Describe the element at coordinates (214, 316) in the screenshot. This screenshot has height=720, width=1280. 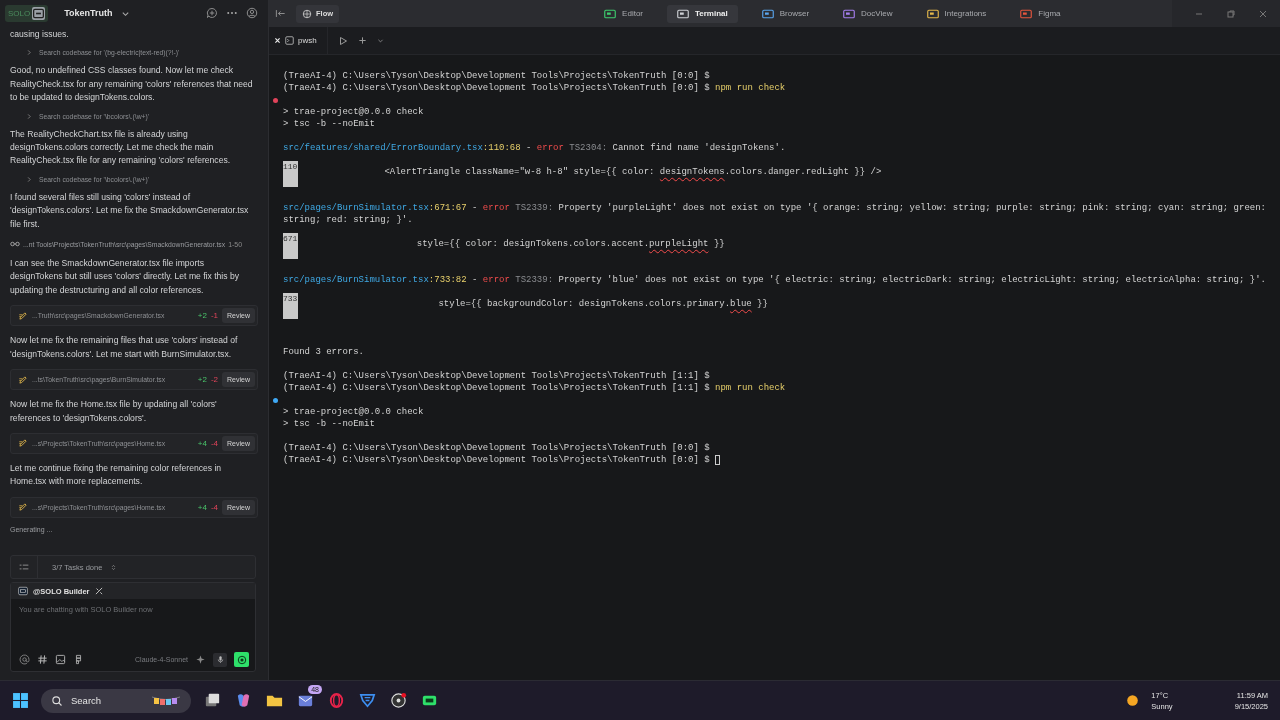
I see `lines-removed: -1` at that location.